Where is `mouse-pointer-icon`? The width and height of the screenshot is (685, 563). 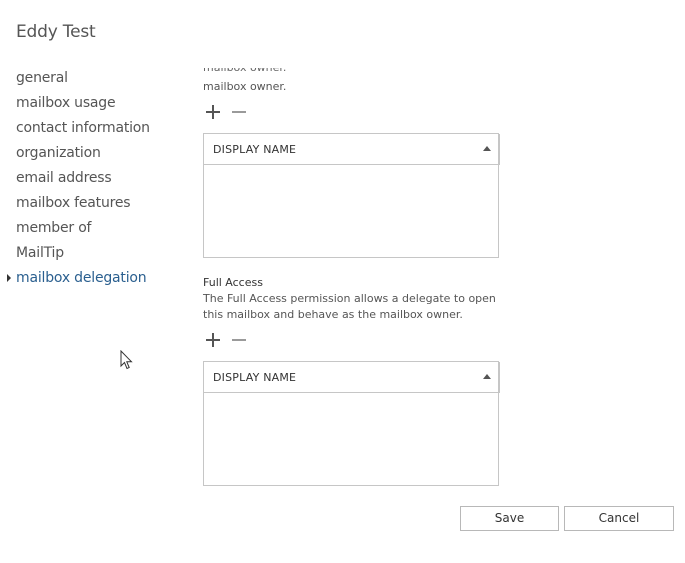 mouse-pointer-icon is located at coordinates (126, 360).